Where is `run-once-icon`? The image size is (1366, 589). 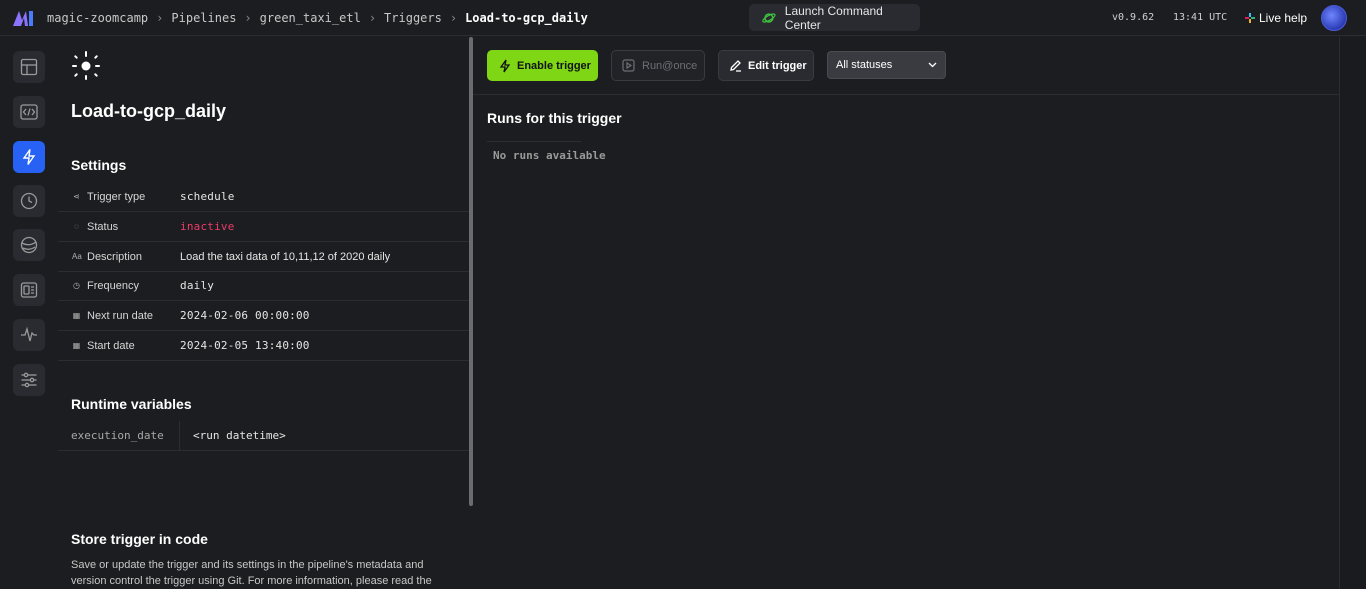 run-once-icon is located at coordinates (628, 65).